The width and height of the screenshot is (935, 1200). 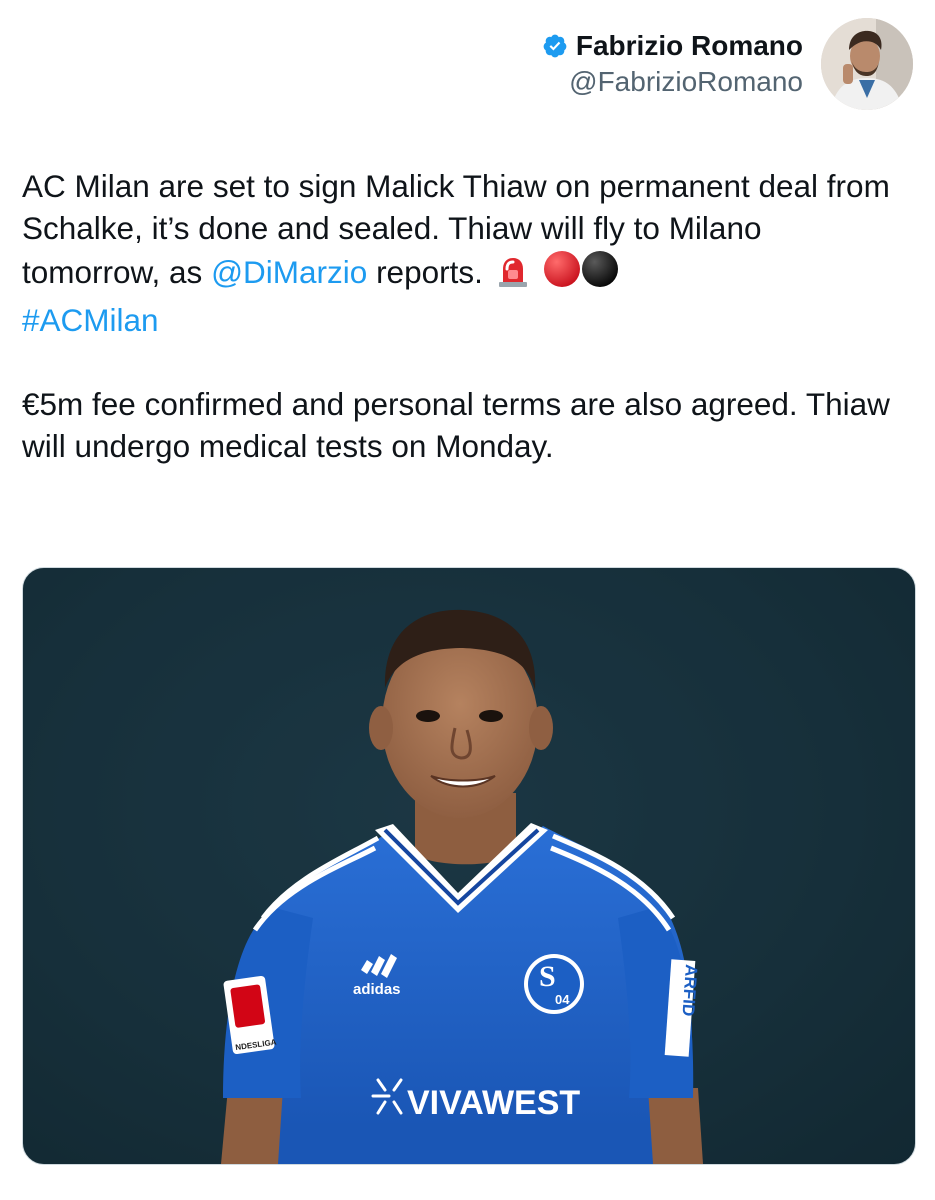 What do you see at coordinates (562, 274) in the screenshot?
I see `red-circle-emoji` at bounding box center [562, 274].